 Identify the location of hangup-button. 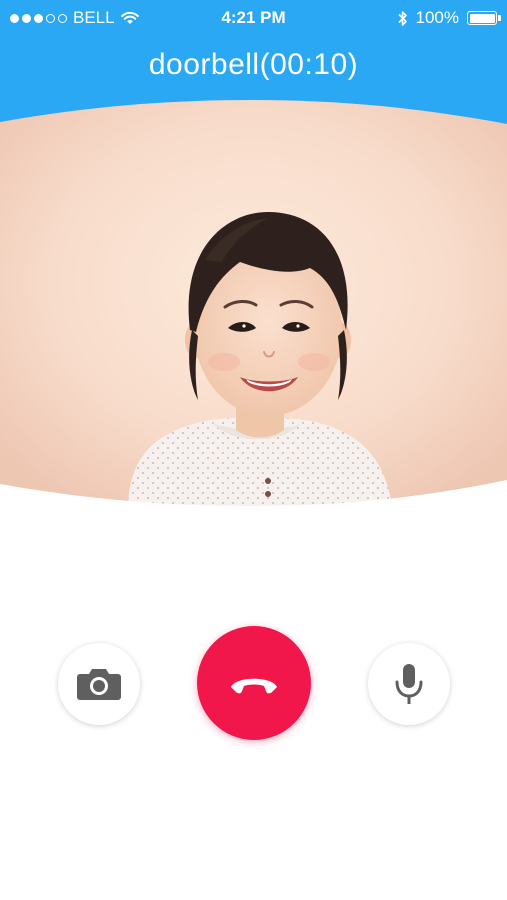
(254, 683).